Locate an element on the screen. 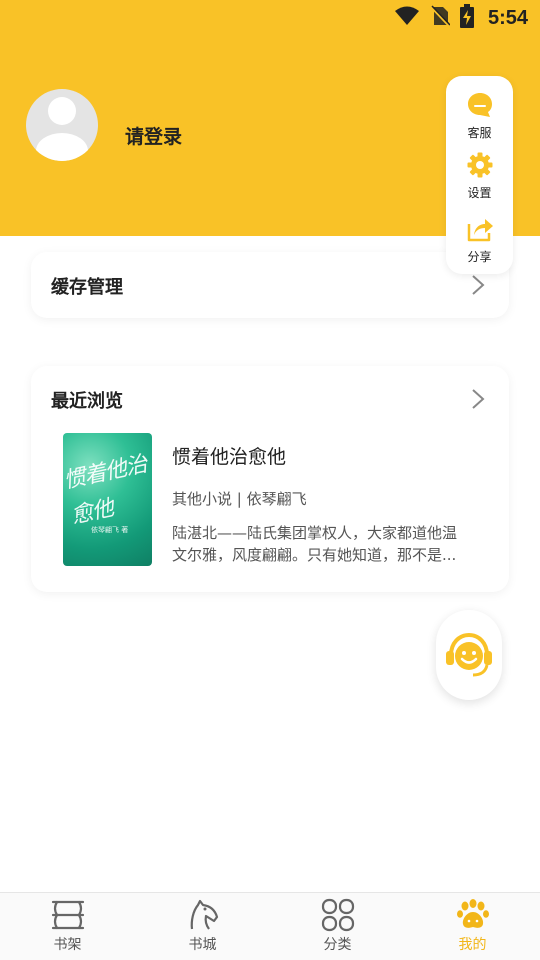 The width and height of the screenshot is (540, 960). customer-service-label: 客服 is located at coordinates (479, 133).